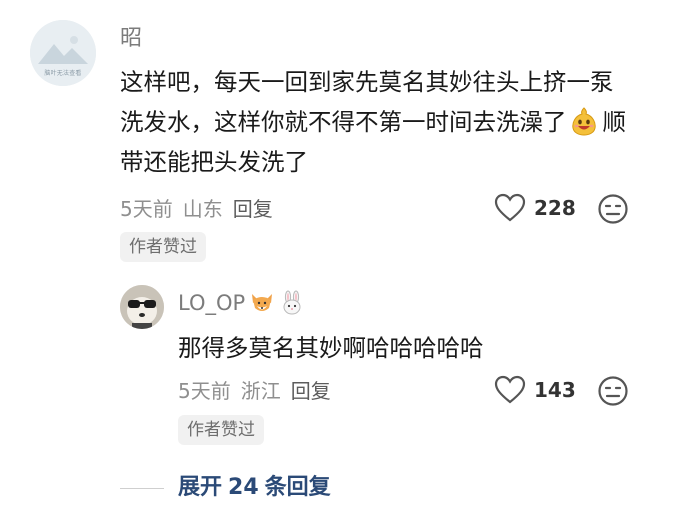 Image resolution: width=690 pixels, height=520 pixels. What do you see at coordinates (297, 487) in the screenshot?
I see `expand-suffix: 条回复` at bounding box center [297, 487].